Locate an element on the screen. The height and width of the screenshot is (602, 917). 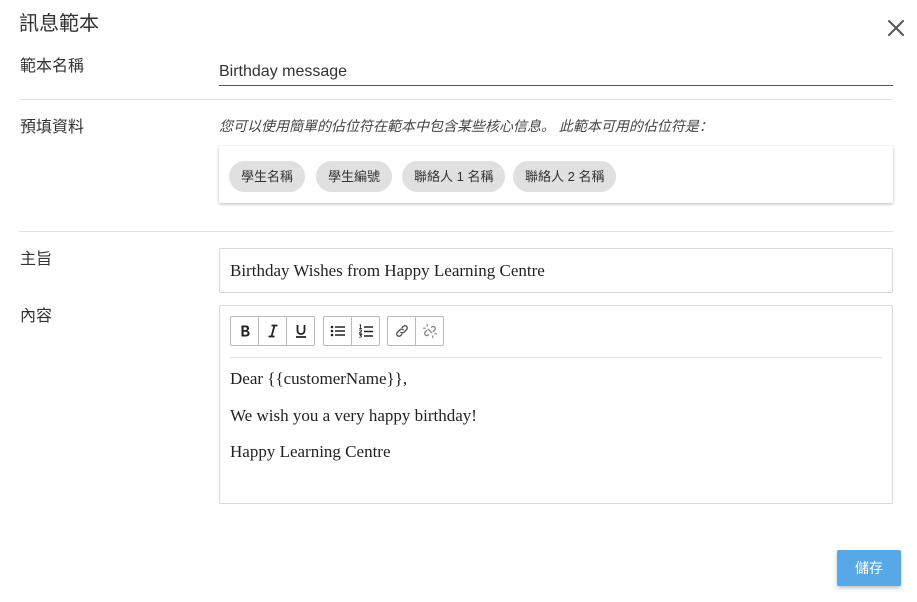
link-button-group is located at coordinates (415, 331).